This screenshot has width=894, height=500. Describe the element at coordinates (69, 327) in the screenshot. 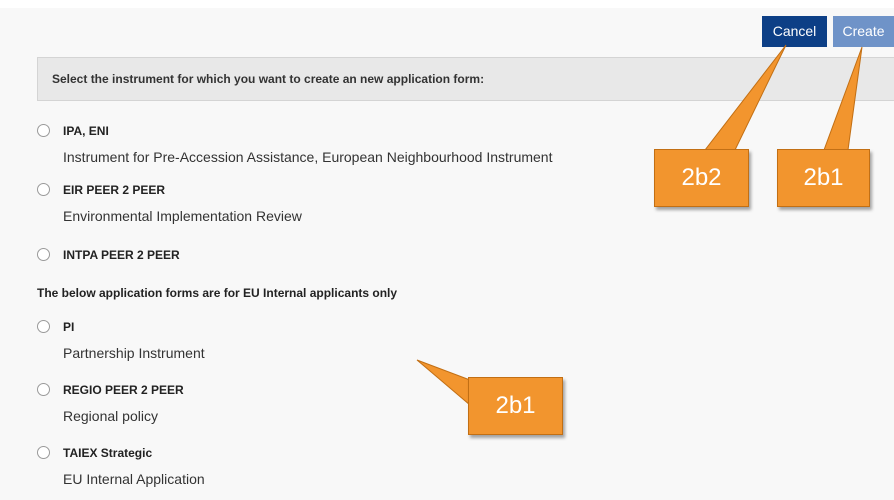

I see `option-label: PI` at that location.